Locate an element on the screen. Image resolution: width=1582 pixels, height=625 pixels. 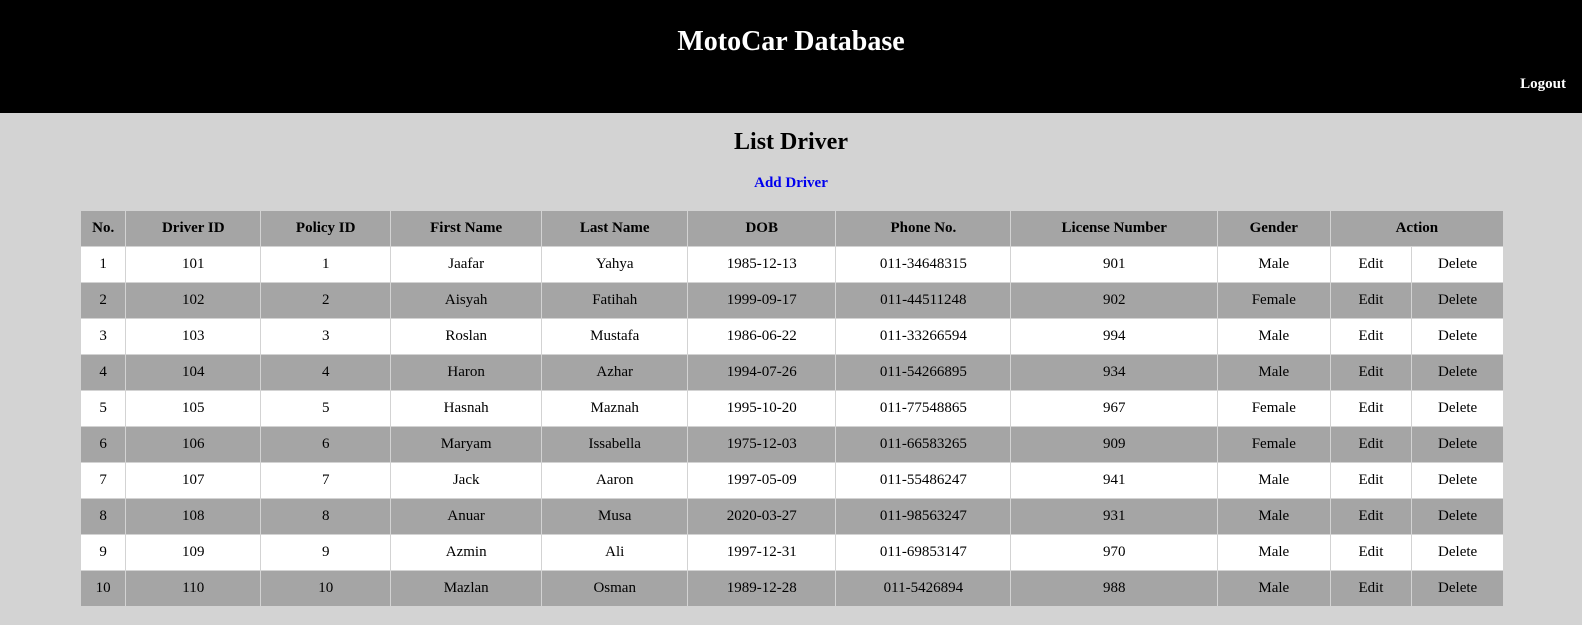
cell-first-name: Hasnah is located at coordinates (466, 408).